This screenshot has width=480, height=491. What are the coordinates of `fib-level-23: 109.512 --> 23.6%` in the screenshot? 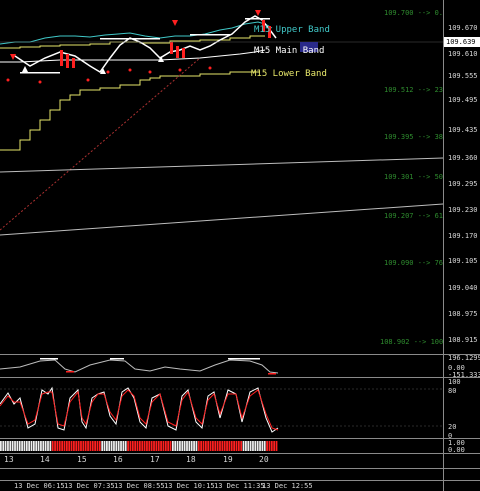 It's located at (413, 90).